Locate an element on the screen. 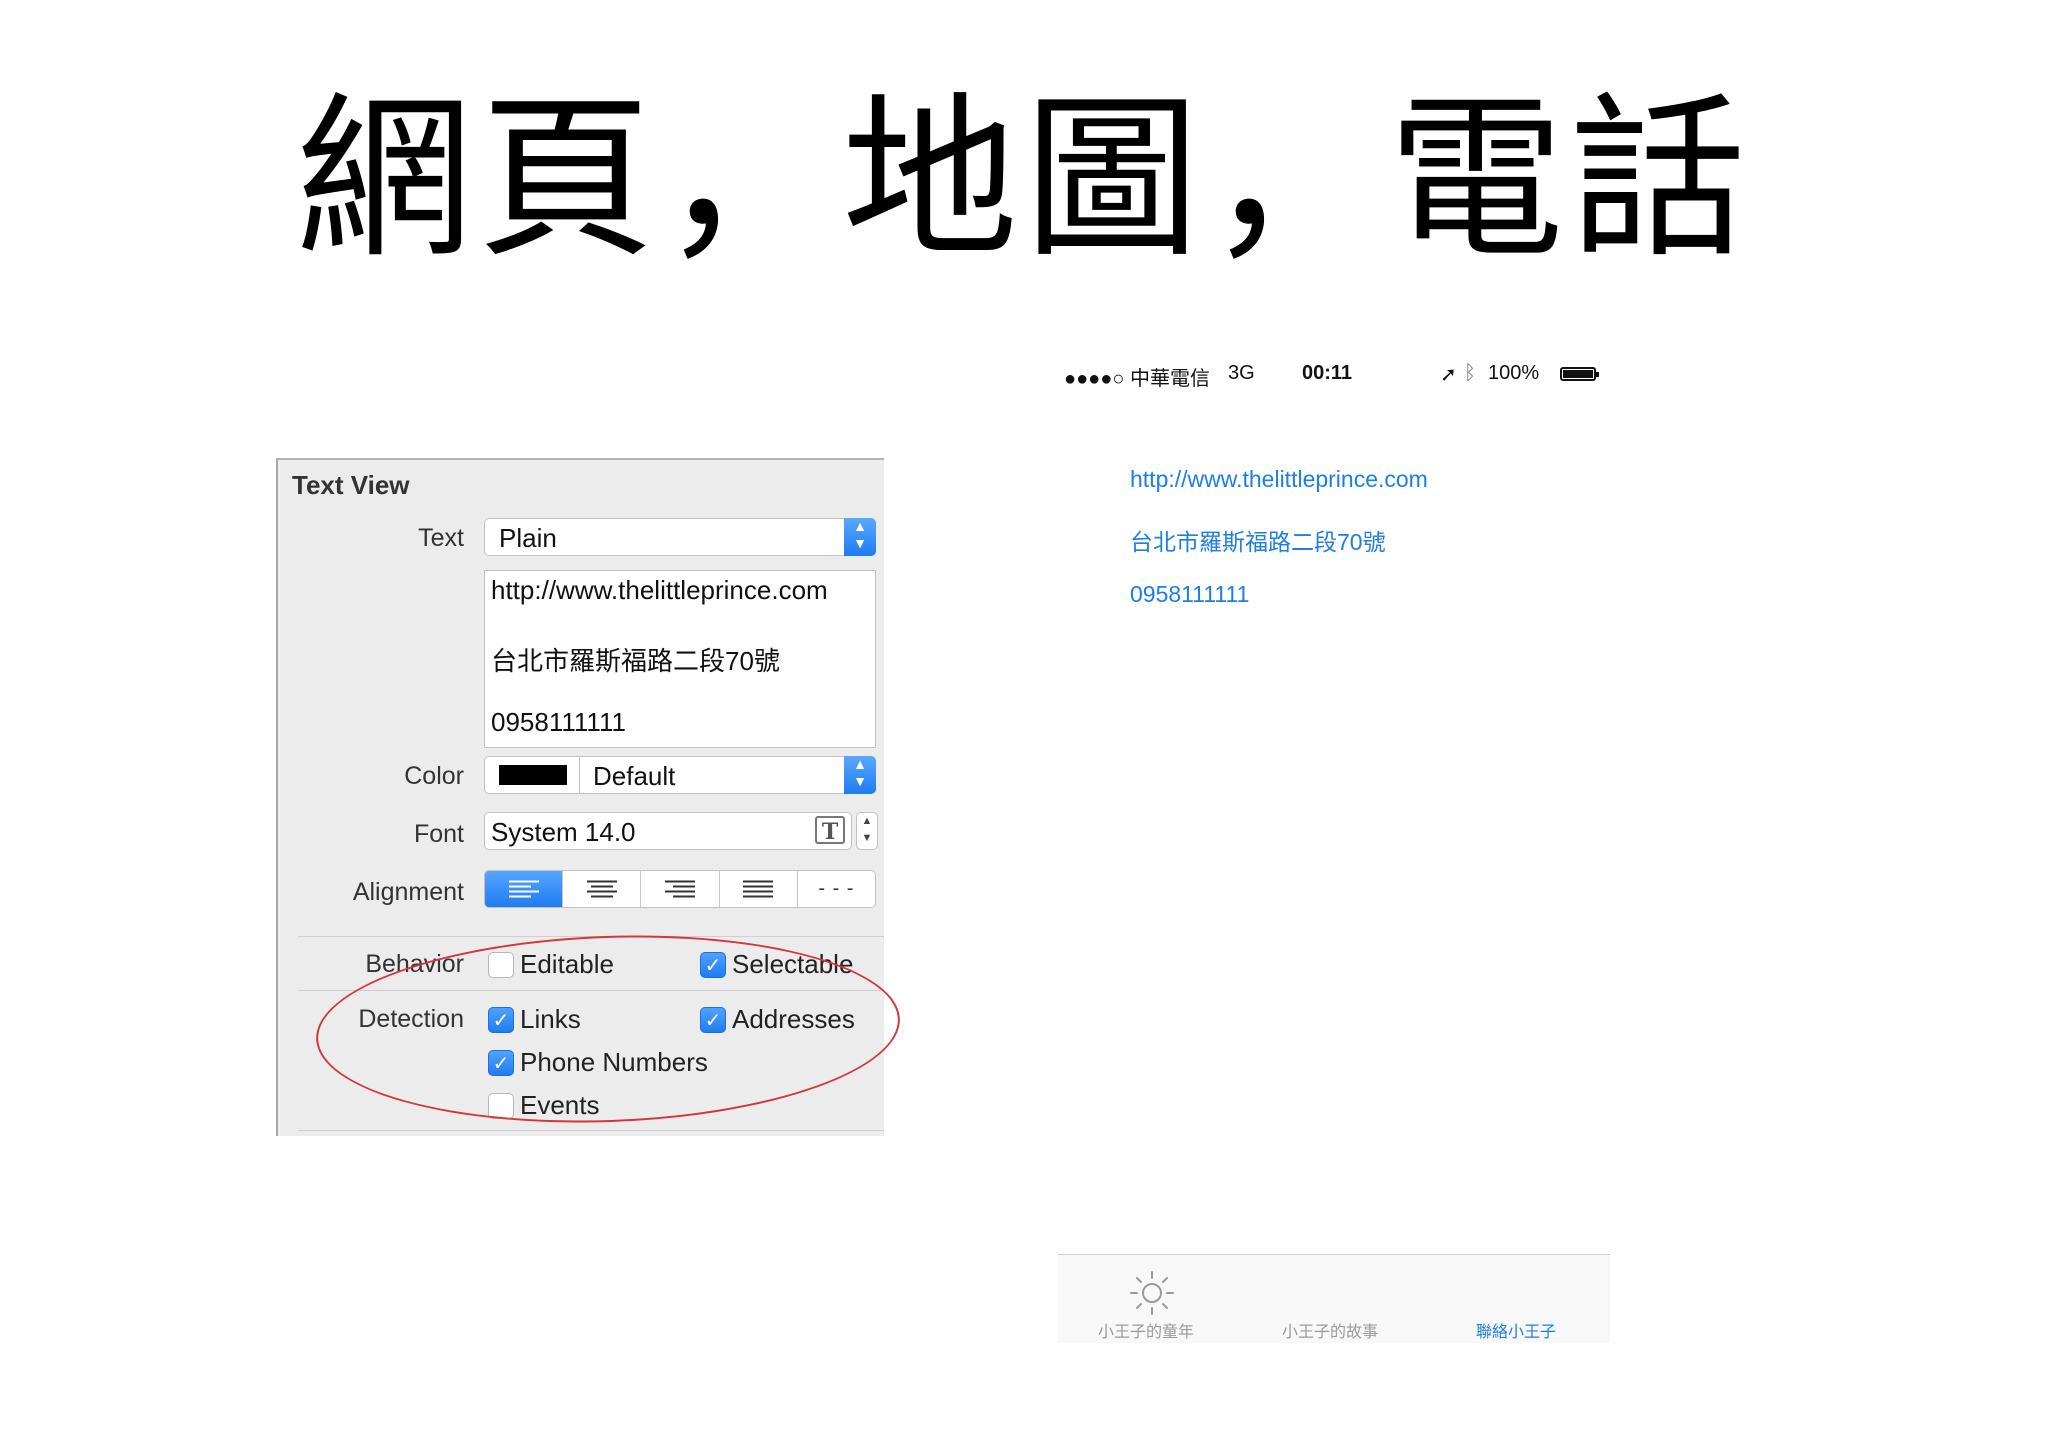  font-picker-icon: T is located at coordinates (830, 830).